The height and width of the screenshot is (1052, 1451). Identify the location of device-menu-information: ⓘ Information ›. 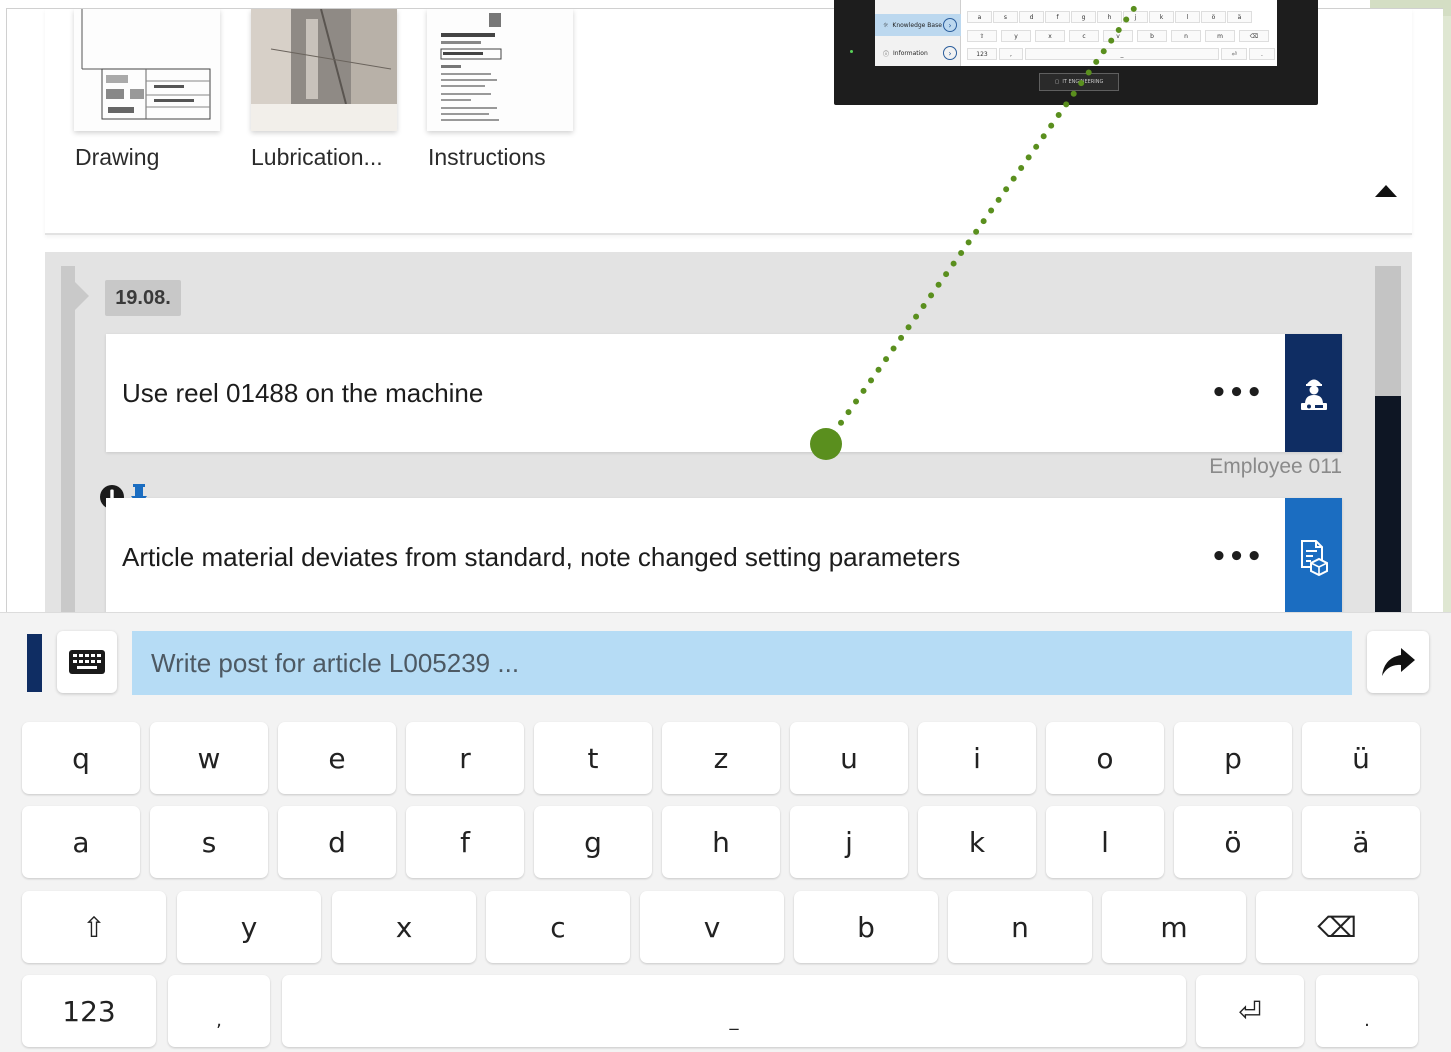
(918, 53).